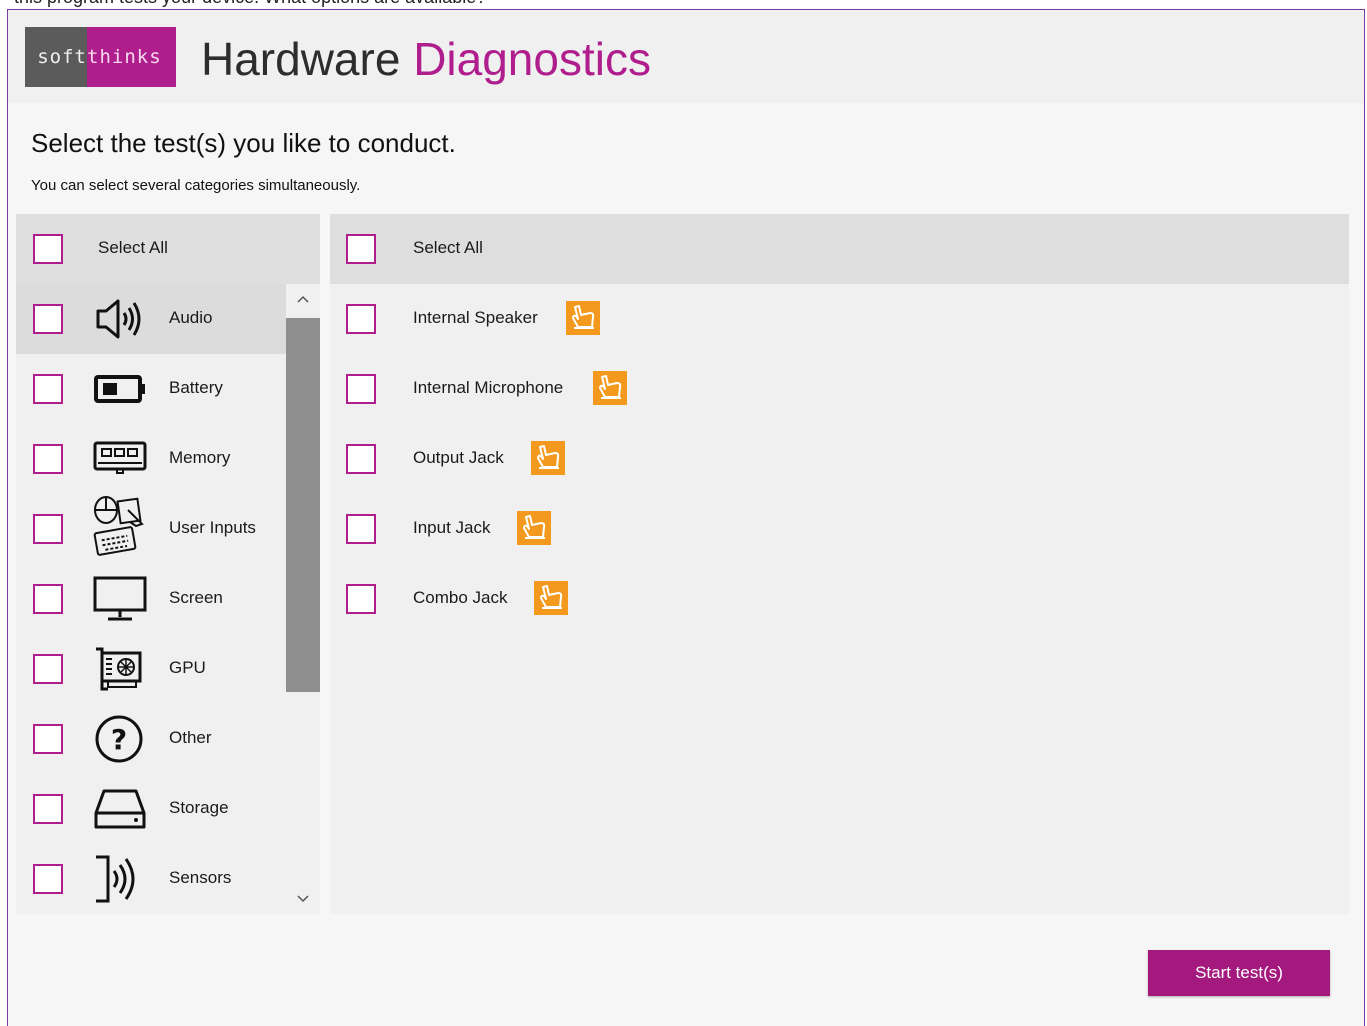 The height and width of the screenshot is (1026, 1367). I want to click on question-icon: ?, so click(119, 739).